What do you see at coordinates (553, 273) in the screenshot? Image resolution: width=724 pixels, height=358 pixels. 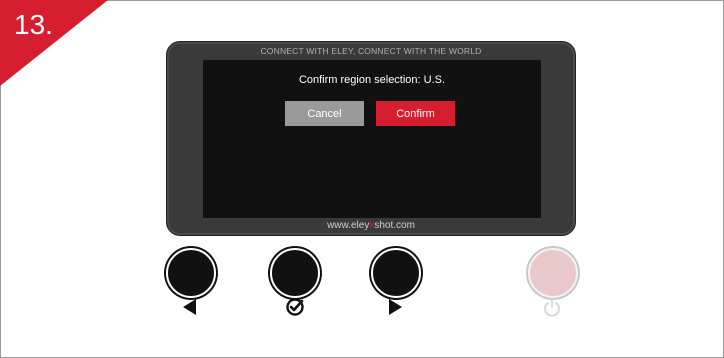 I see `power-button` at bounding box center [553, 273].